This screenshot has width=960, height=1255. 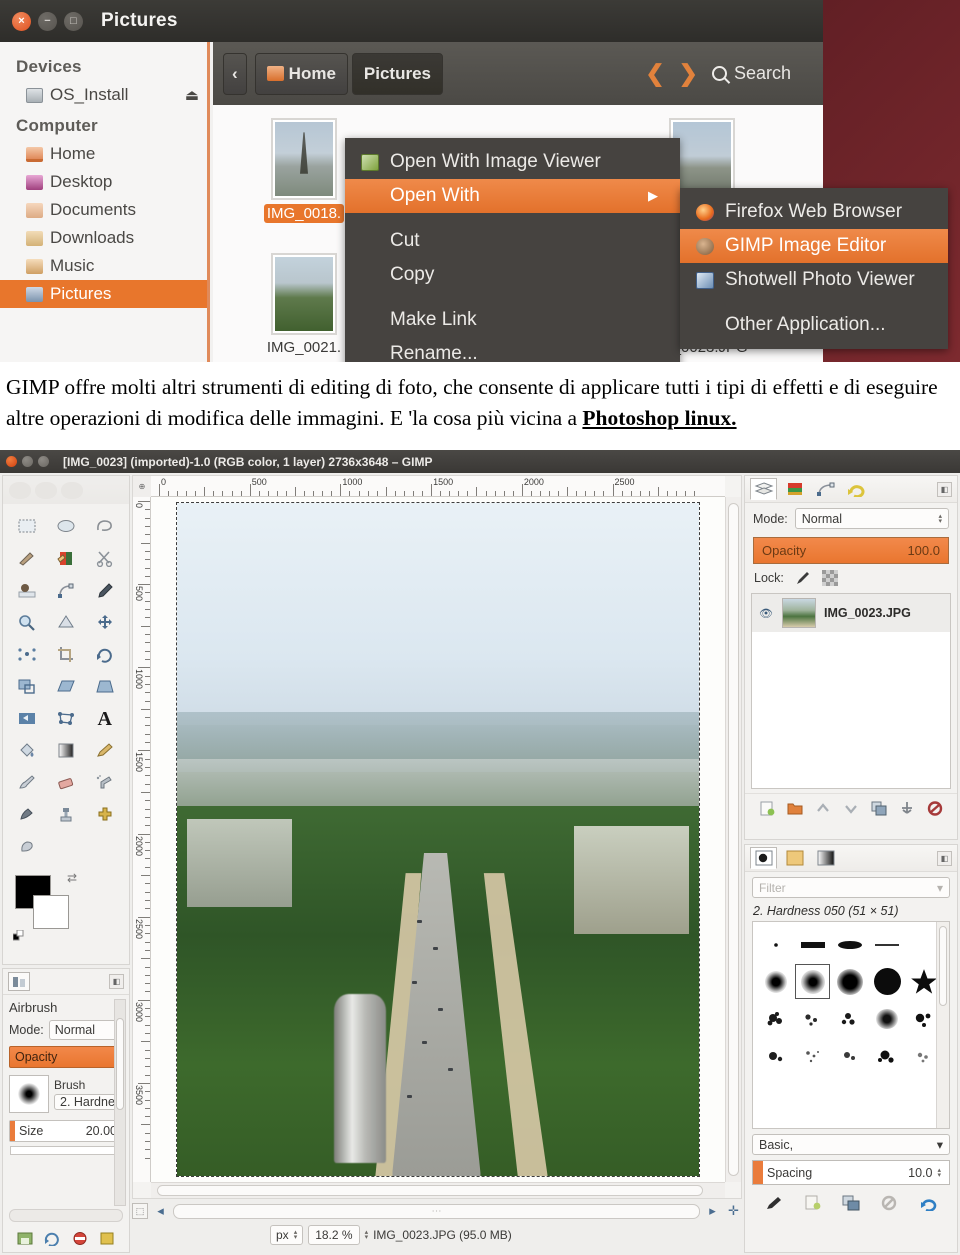 What do you see at coordinates (654, 73) in the screenshot?
I see `back-icon: ❮` at bounding box center [654, 73].